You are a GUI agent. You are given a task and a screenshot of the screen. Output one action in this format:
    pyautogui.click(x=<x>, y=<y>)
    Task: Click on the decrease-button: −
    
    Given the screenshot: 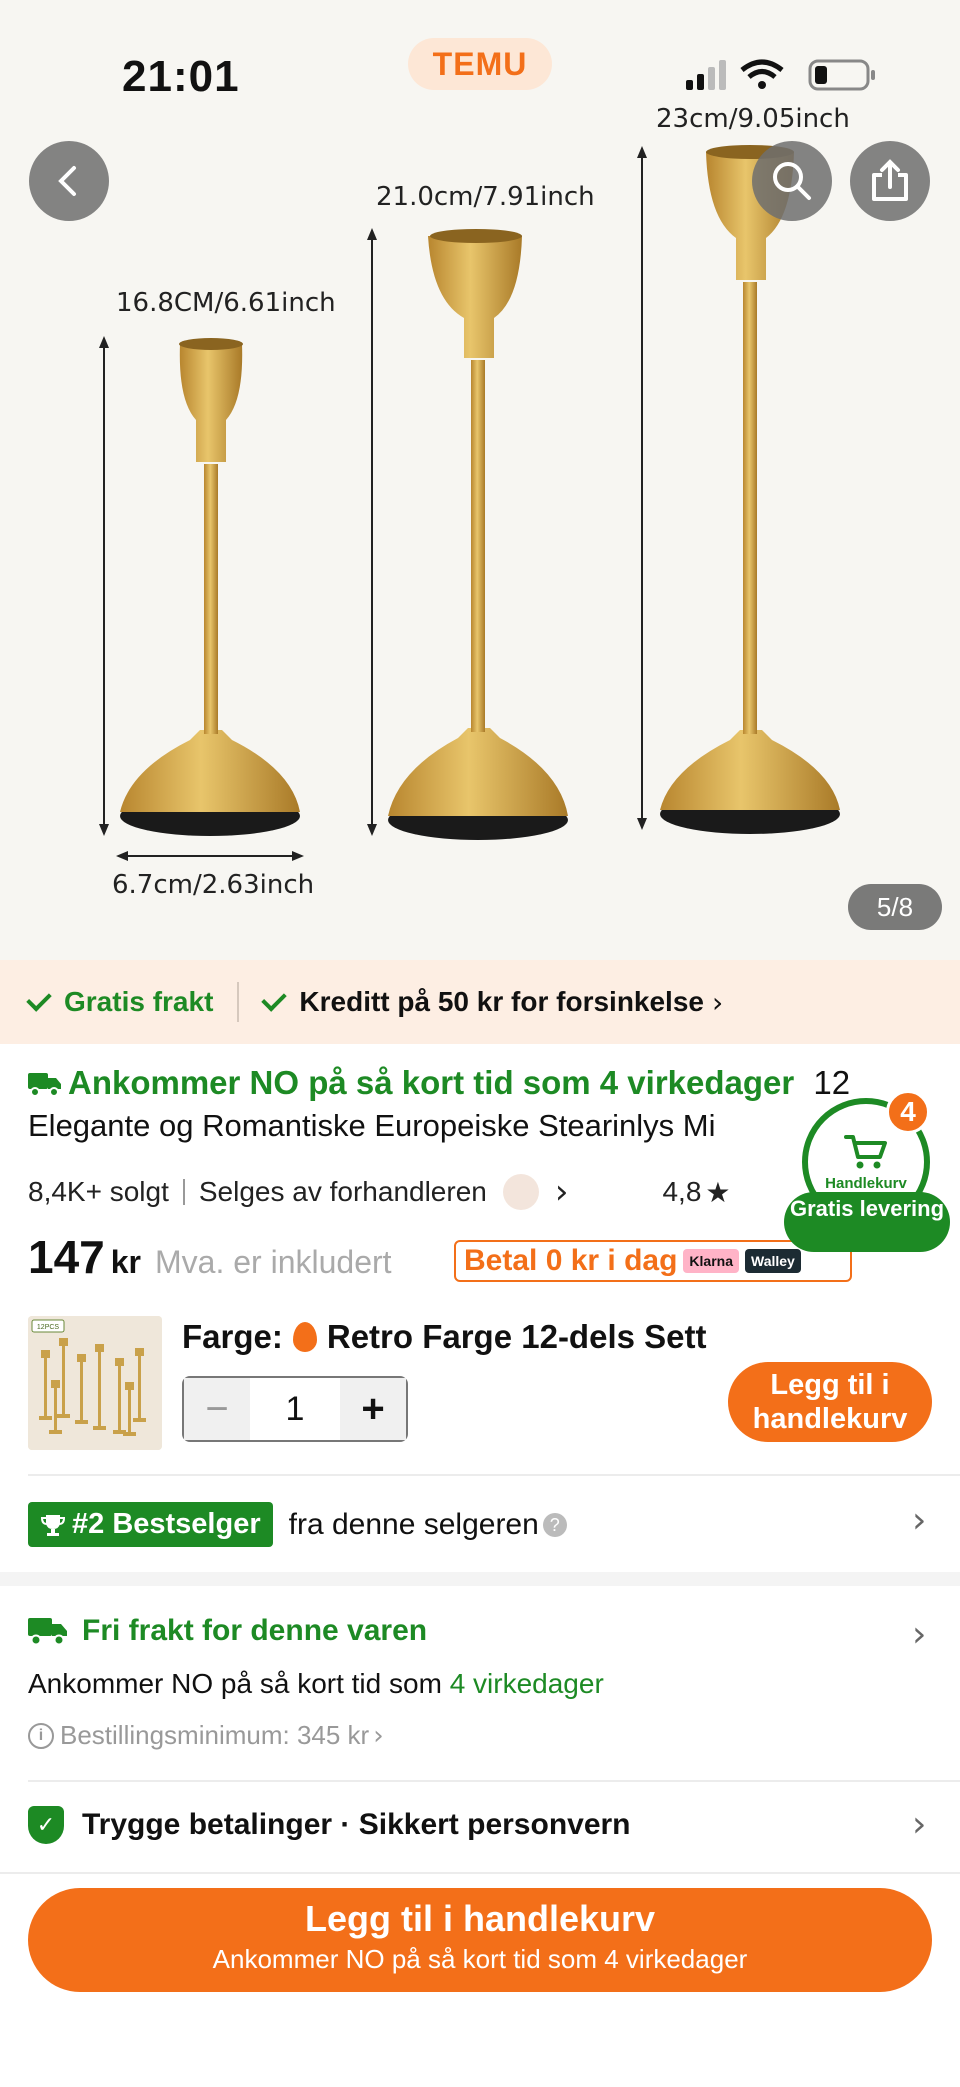 What is the action you would take?
    pyautogui.click(x=217, y=1409)
    